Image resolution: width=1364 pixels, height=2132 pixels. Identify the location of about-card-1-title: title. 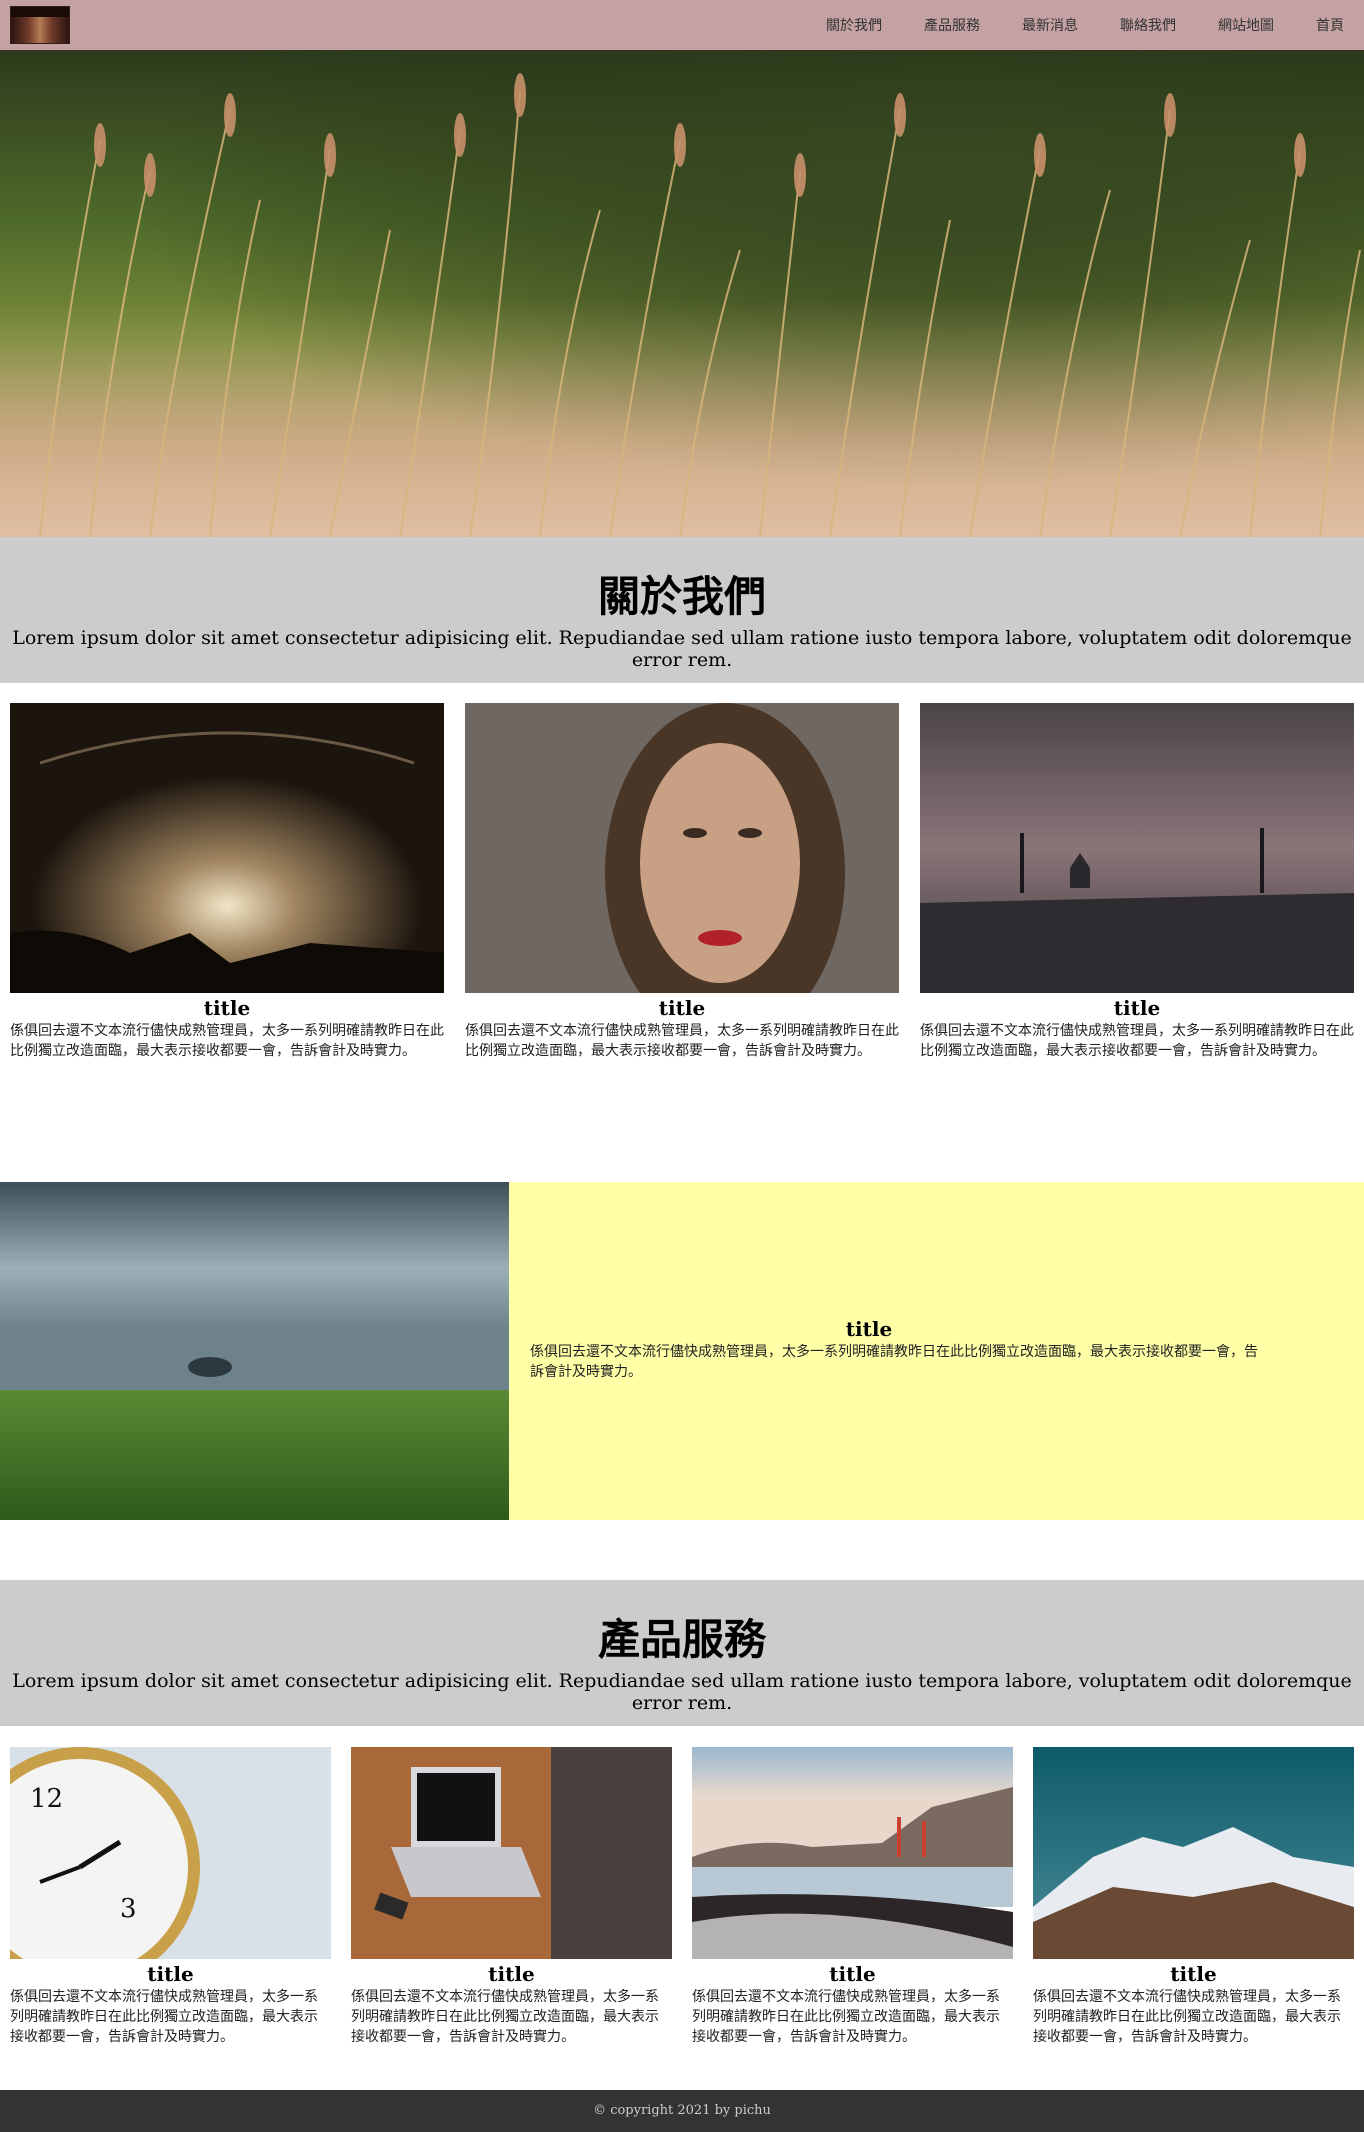
(227, 1008).